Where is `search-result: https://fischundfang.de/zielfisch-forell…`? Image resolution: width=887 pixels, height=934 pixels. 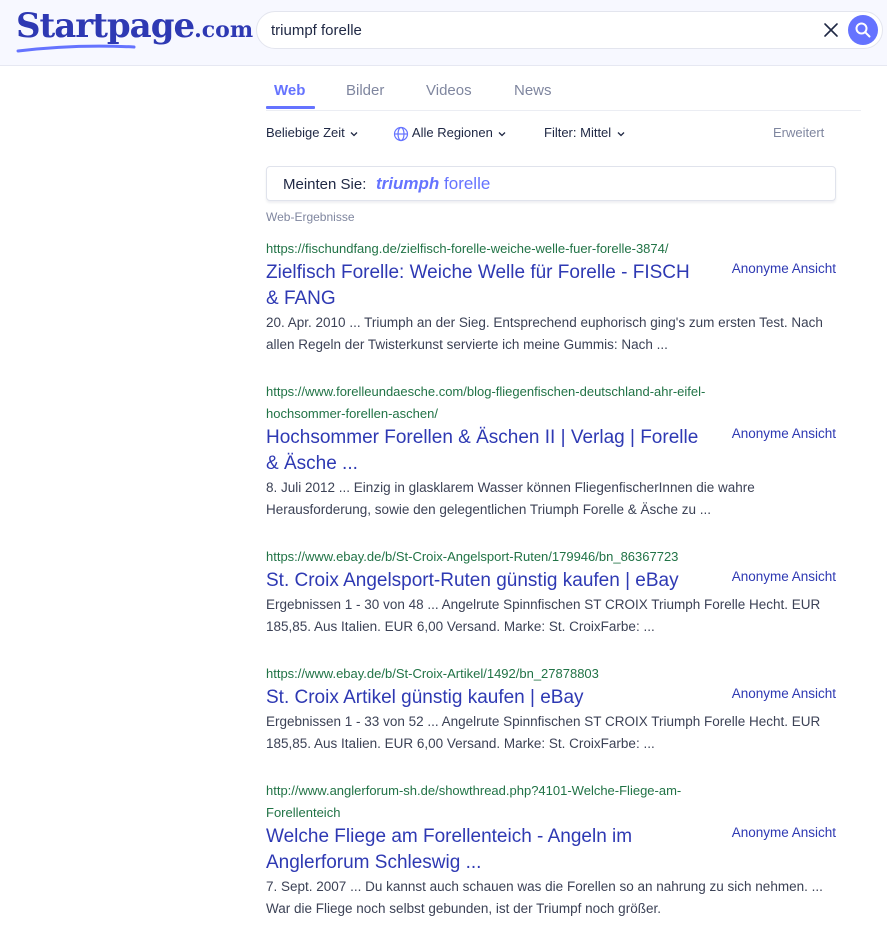 search-result: https://fischundfang.de/zielfisch-forell… is located at coordinates (551, 297).